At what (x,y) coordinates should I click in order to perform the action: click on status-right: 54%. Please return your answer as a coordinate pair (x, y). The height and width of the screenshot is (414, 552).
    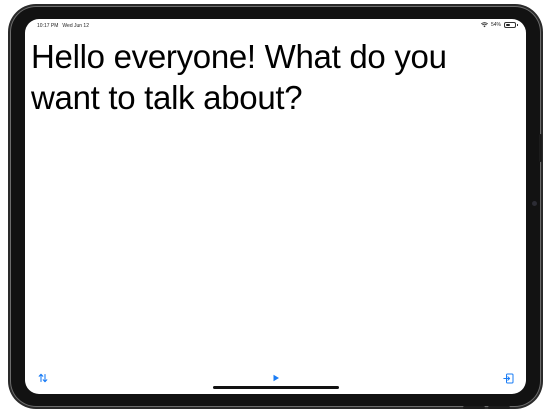
    Looking at the image, I should click on (499, 25).